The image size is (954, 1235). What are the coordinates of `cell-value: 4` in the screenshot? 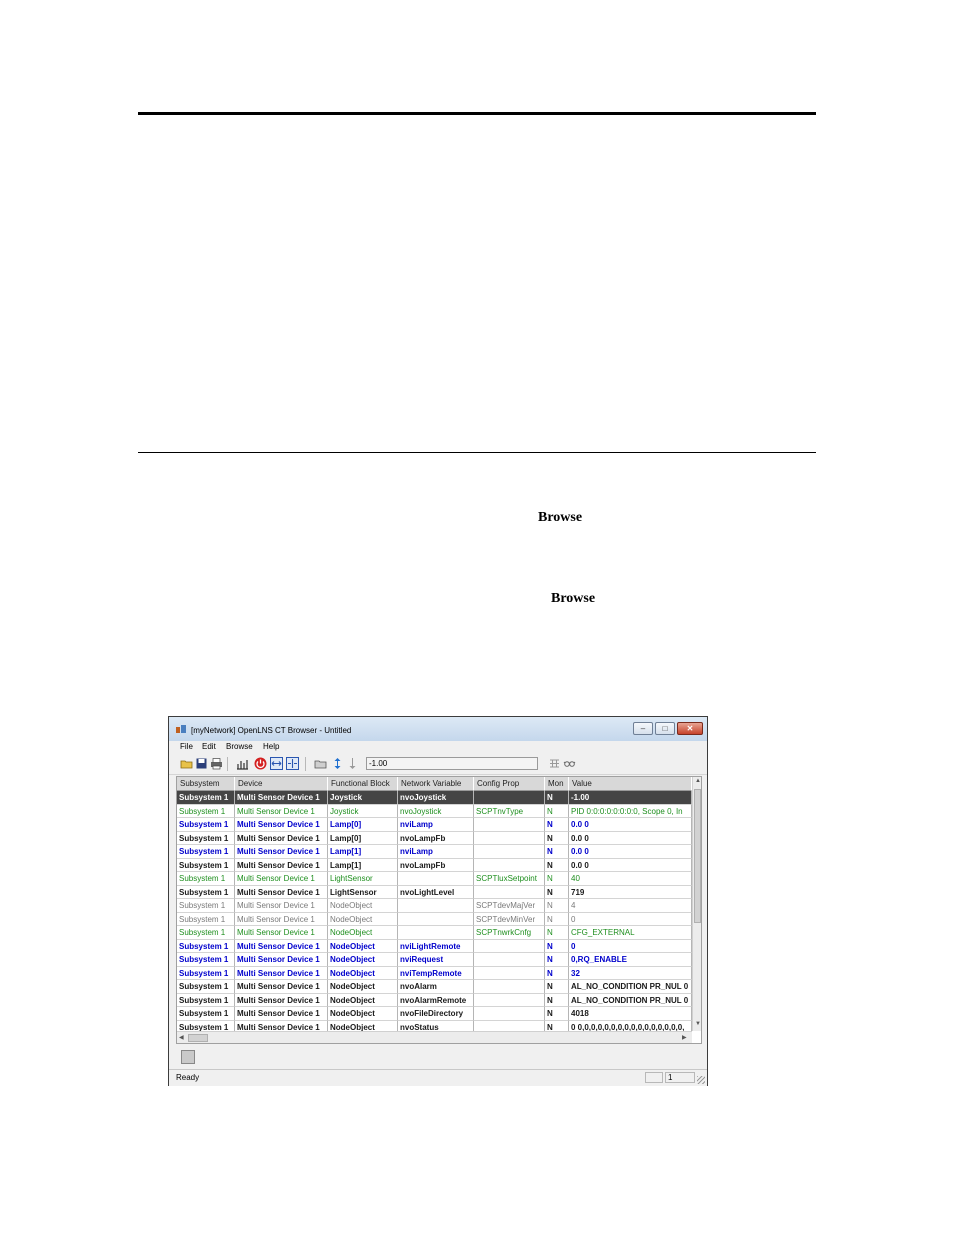 It's located at (630, 906).